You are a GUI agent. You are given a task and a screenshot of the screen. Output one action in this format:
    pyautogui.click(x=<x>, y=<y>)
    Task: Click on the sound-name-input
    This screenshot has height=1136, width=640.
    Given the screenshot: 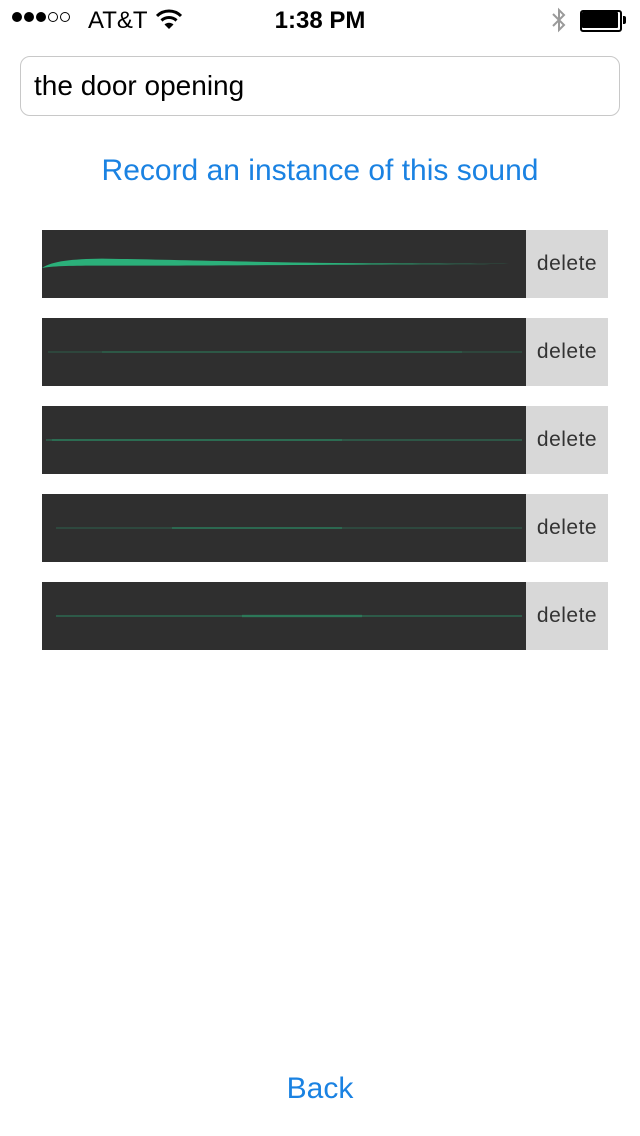 What is the action you would take?
    pyautogui.click(x=320, y=86)
    